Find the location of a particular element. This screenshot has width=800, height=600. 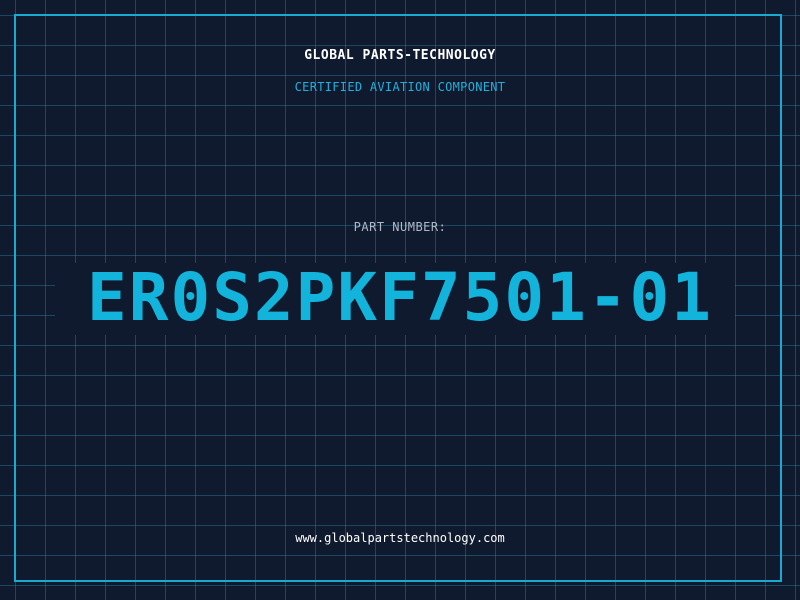

certification-subtitle: CERTIFIED AVIATION COMPONENT is located at coordinates (400, 87).